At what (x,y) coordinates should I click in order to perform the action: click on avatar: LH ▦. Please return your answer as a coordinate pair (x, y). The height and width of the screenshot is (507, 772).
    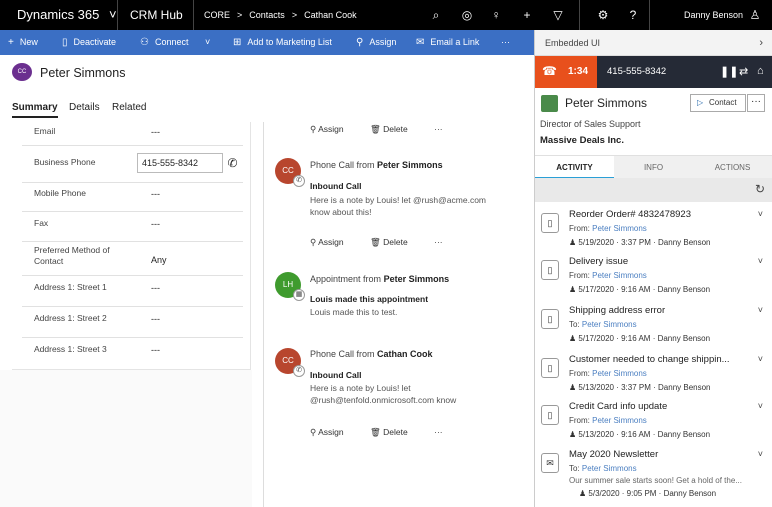
    Looking at the image, I should click on (290, 286).